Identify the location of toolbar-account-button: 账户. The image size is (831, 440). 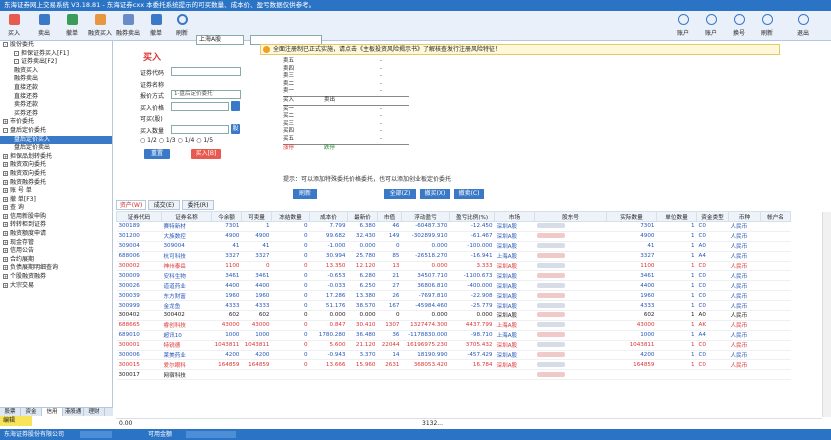
(683, 25).